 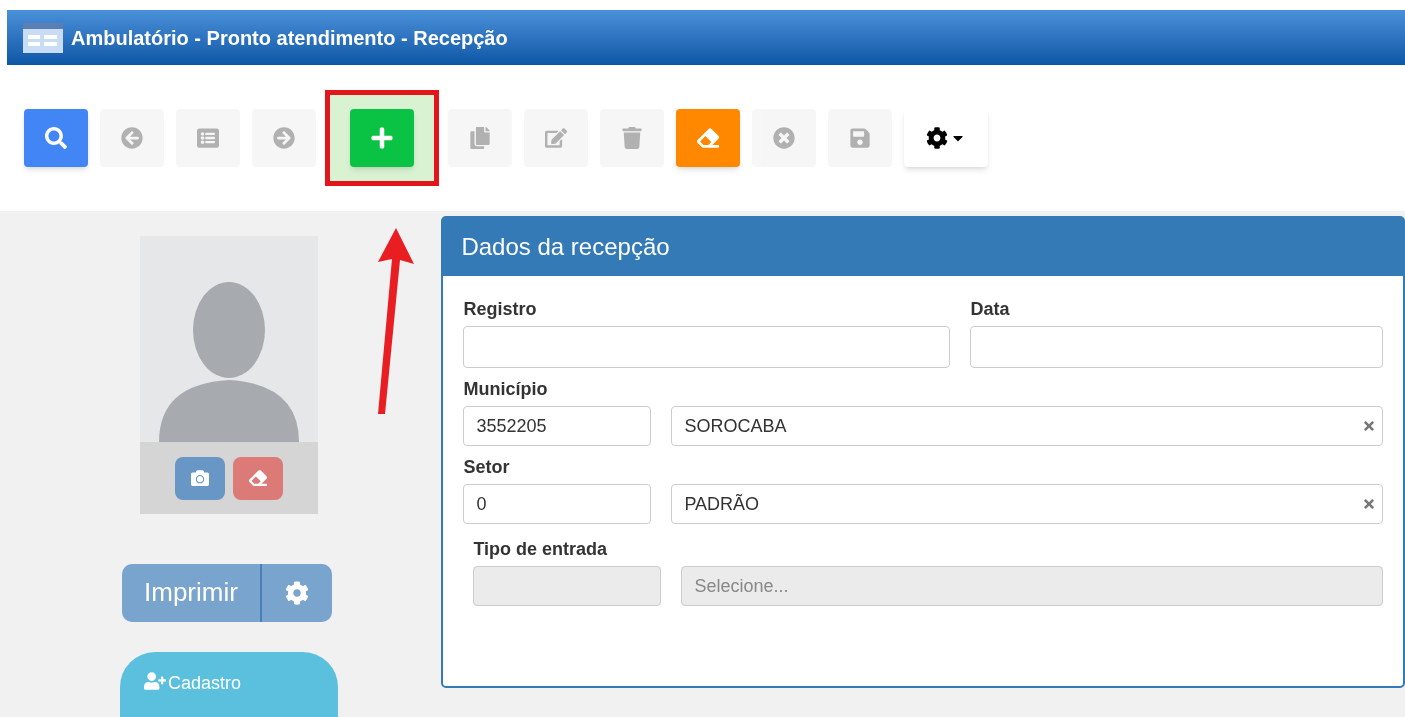 I want to click on camera-icon, so click(x=200, y=478).